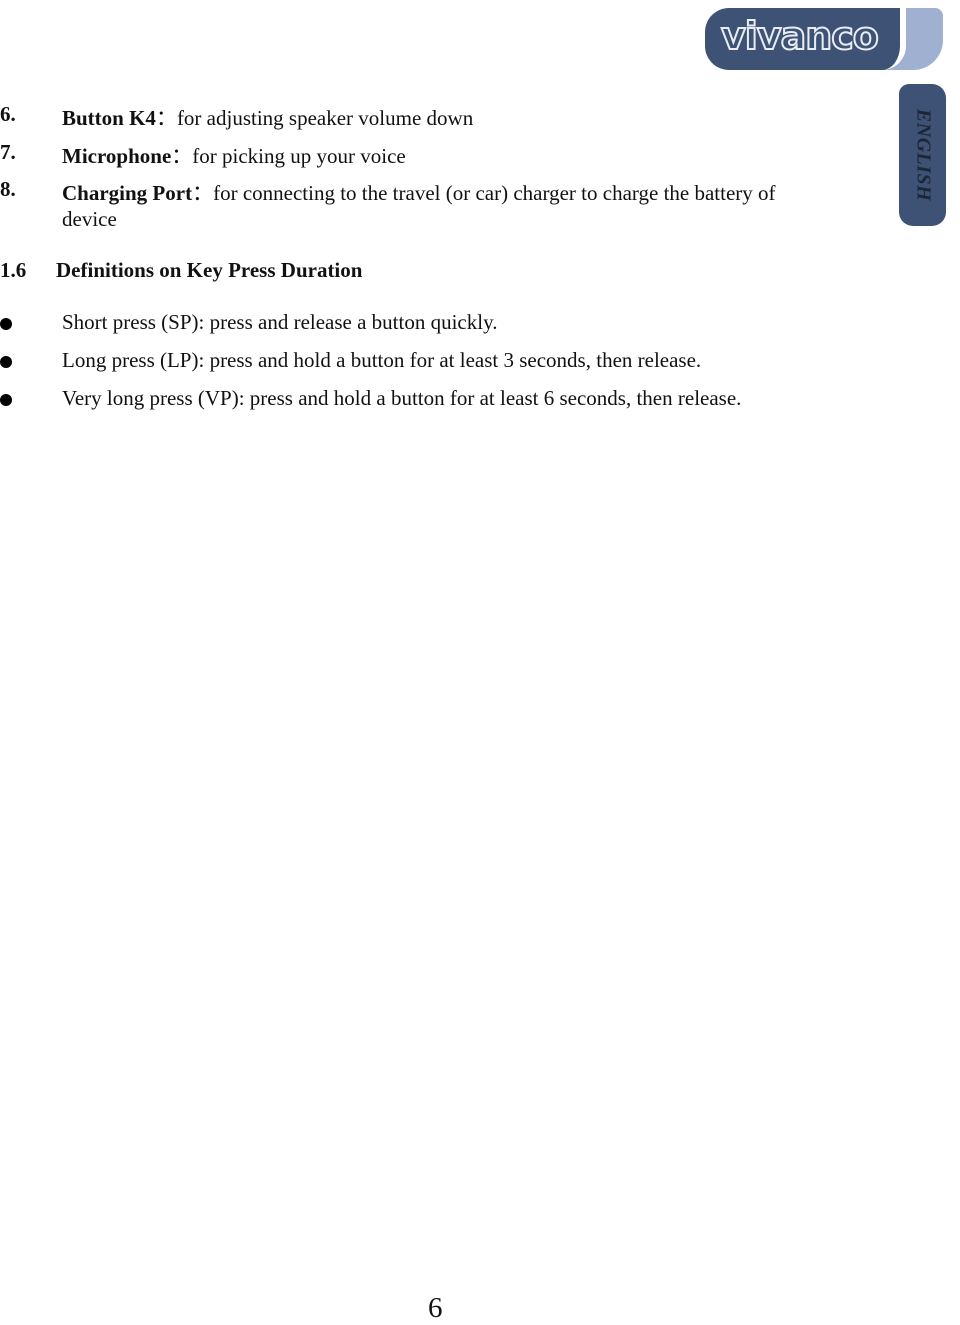 The height and width of the screenshot is (1325, 960). I want to click on item-term: Microphone, so click(117, 156).